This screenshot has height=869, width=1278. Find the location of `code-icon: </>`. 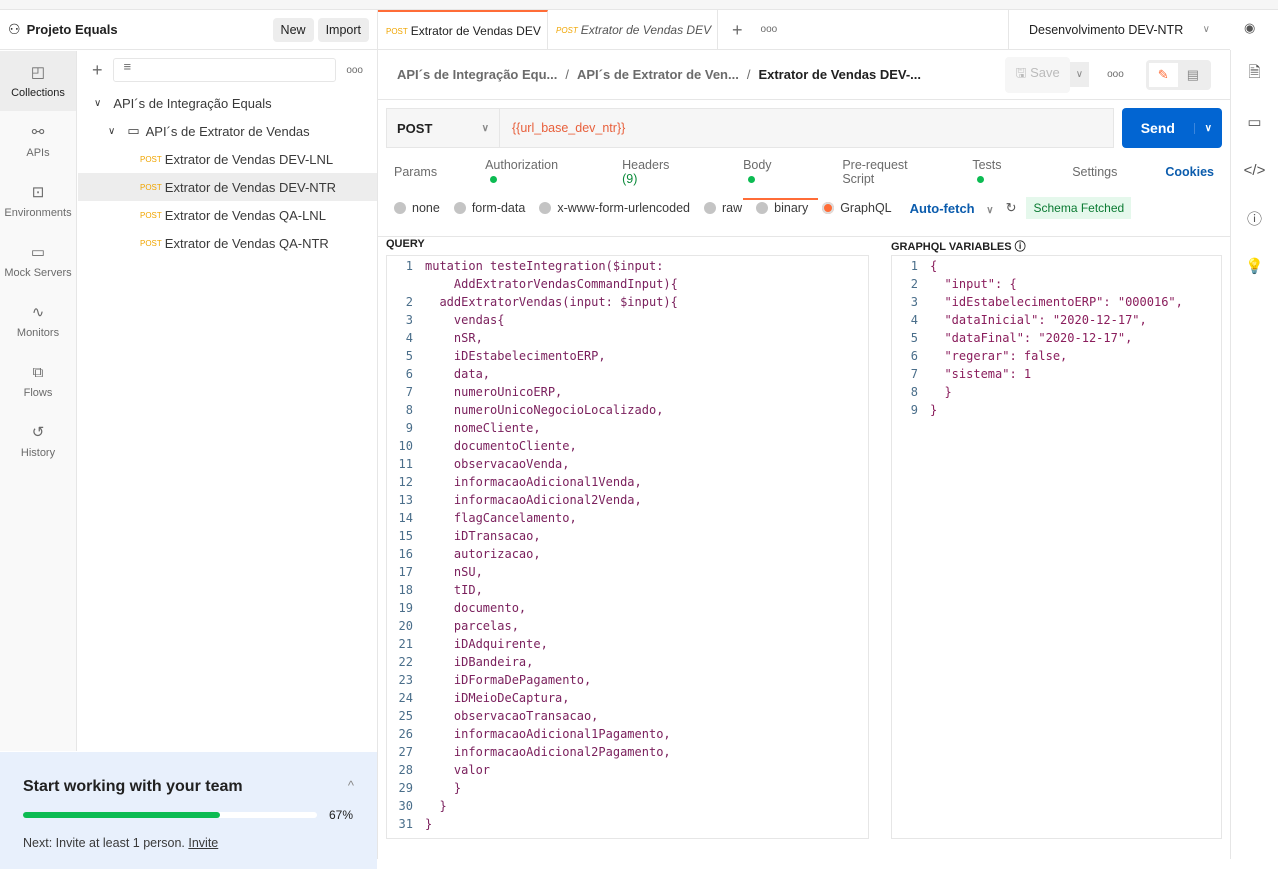

code-icon: </> is located at coordinates (1255, 170).